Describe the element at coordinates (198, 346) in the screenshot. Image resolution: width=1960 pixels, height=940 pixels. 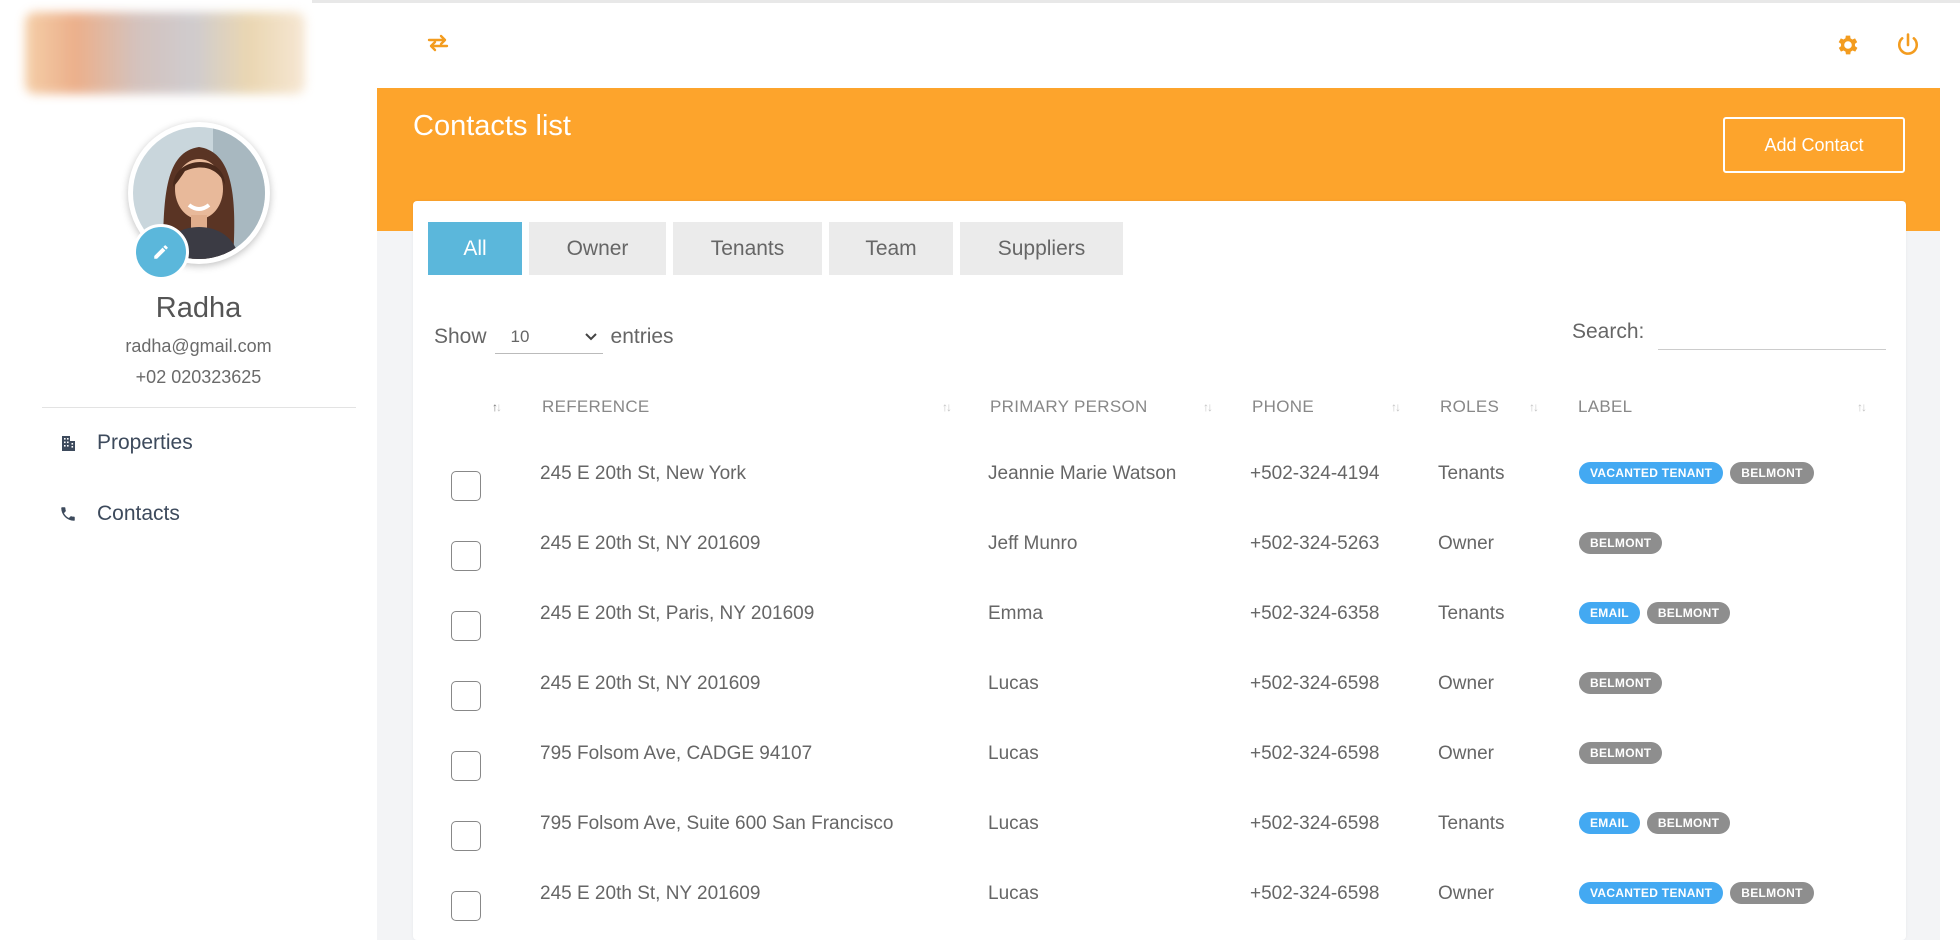
I see `profile-email: radha@gmail.com` at that location.